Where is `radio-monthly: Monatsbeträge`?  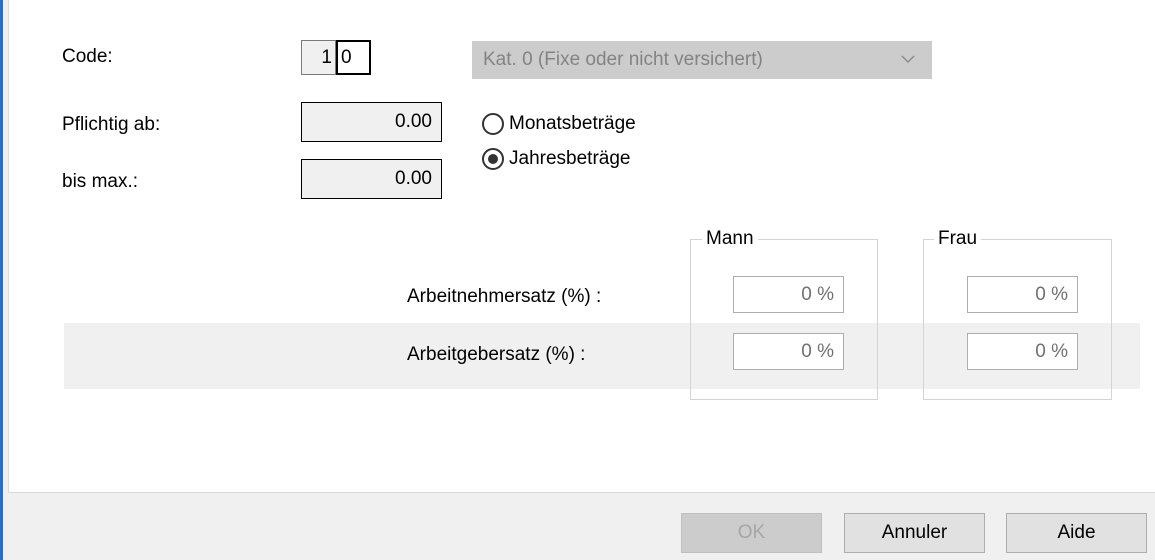
radio-monthly: Monatsbeträge is located at coordinates (559, 124).